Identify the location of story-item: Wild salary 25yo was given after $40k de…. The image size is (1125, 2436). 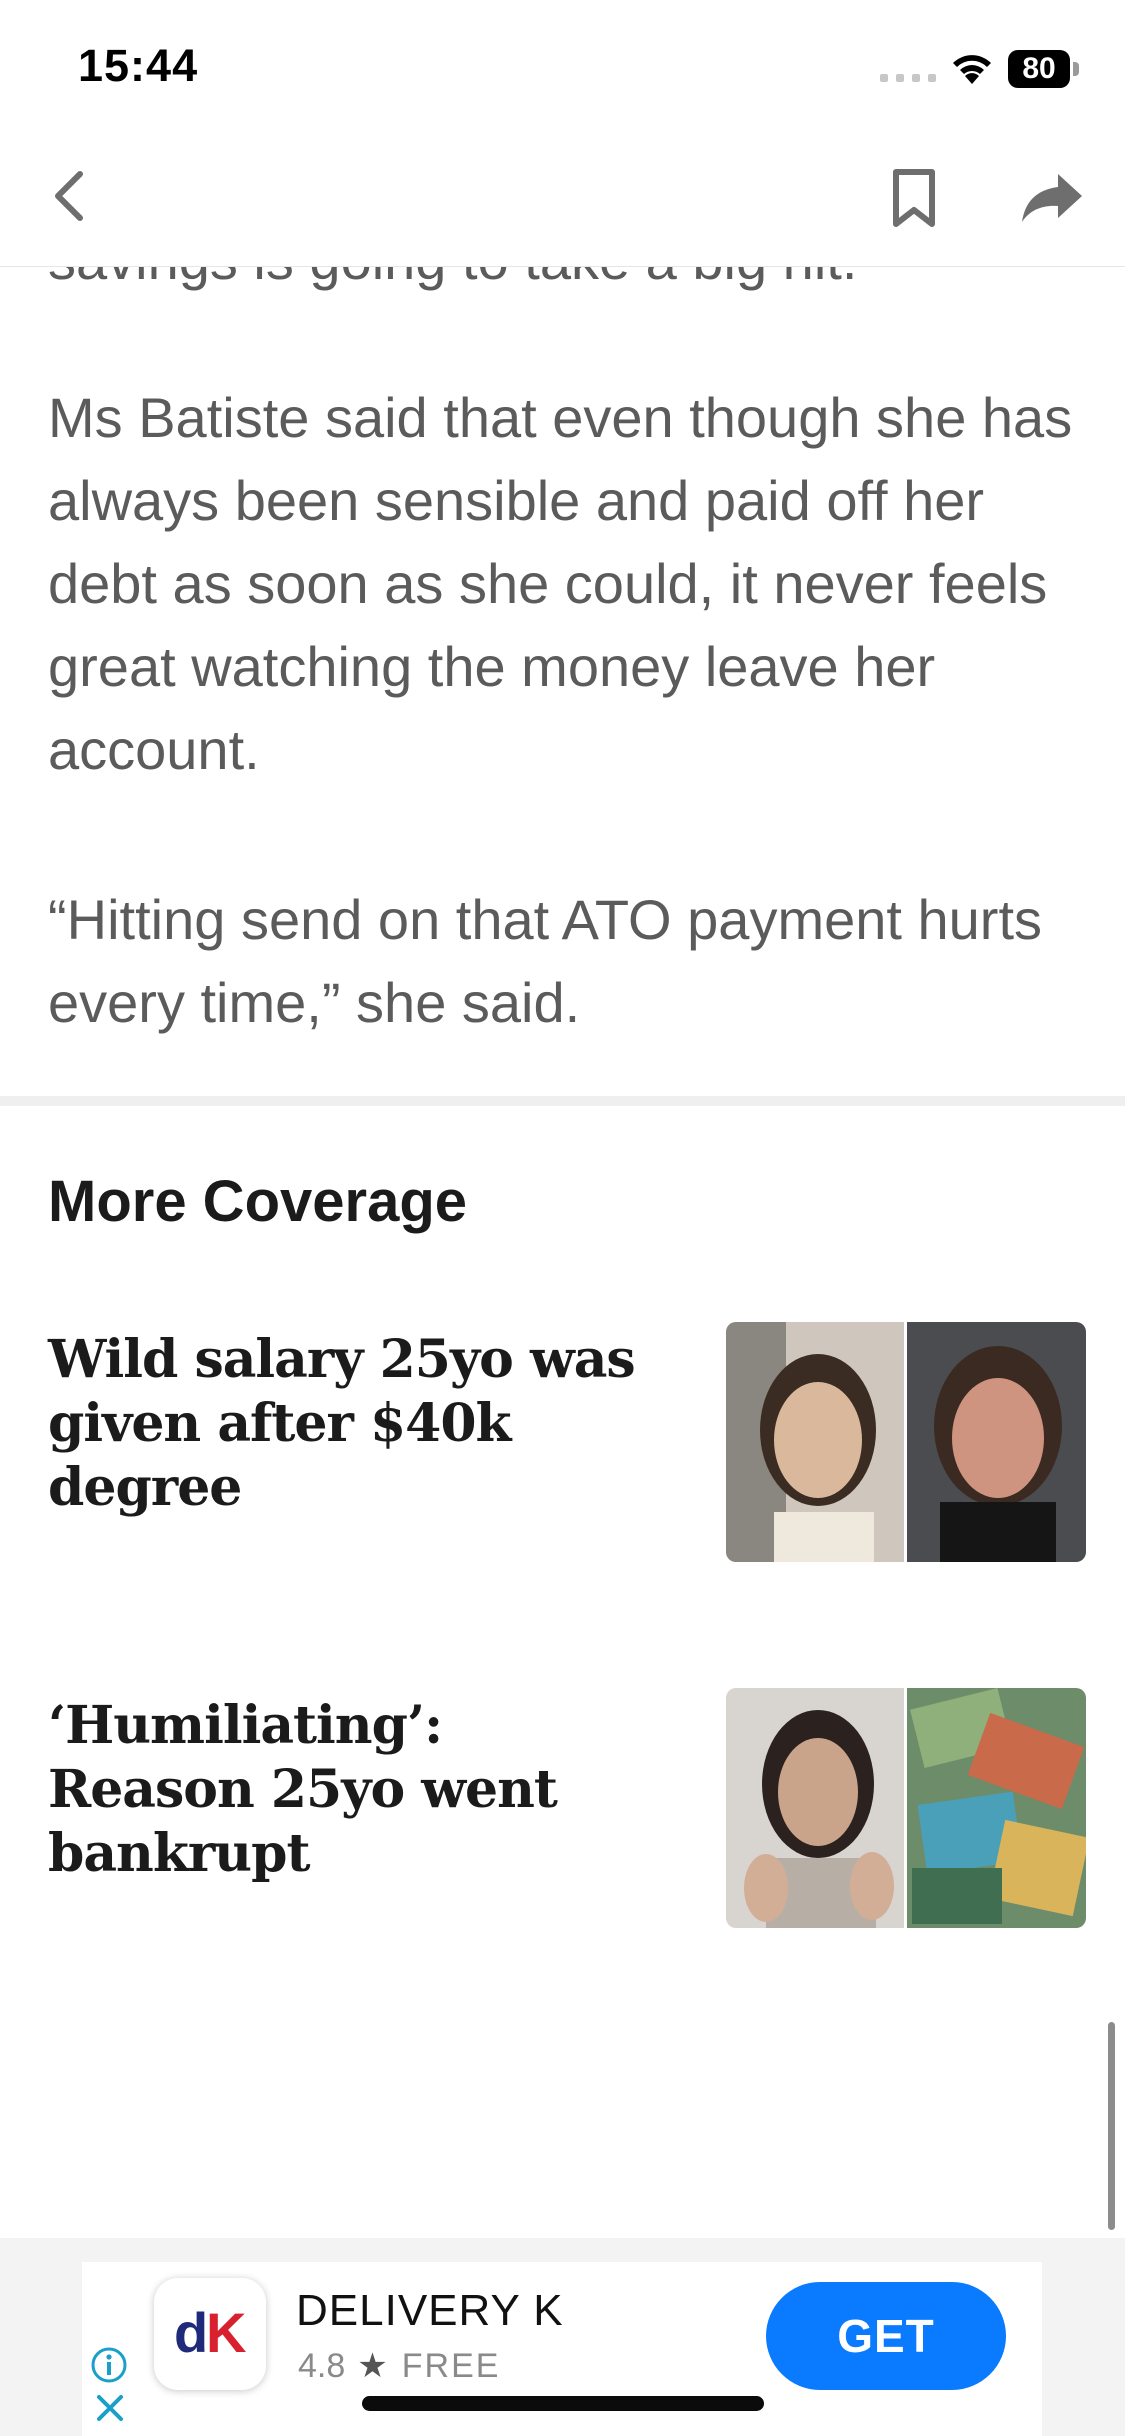
(562, 1442).